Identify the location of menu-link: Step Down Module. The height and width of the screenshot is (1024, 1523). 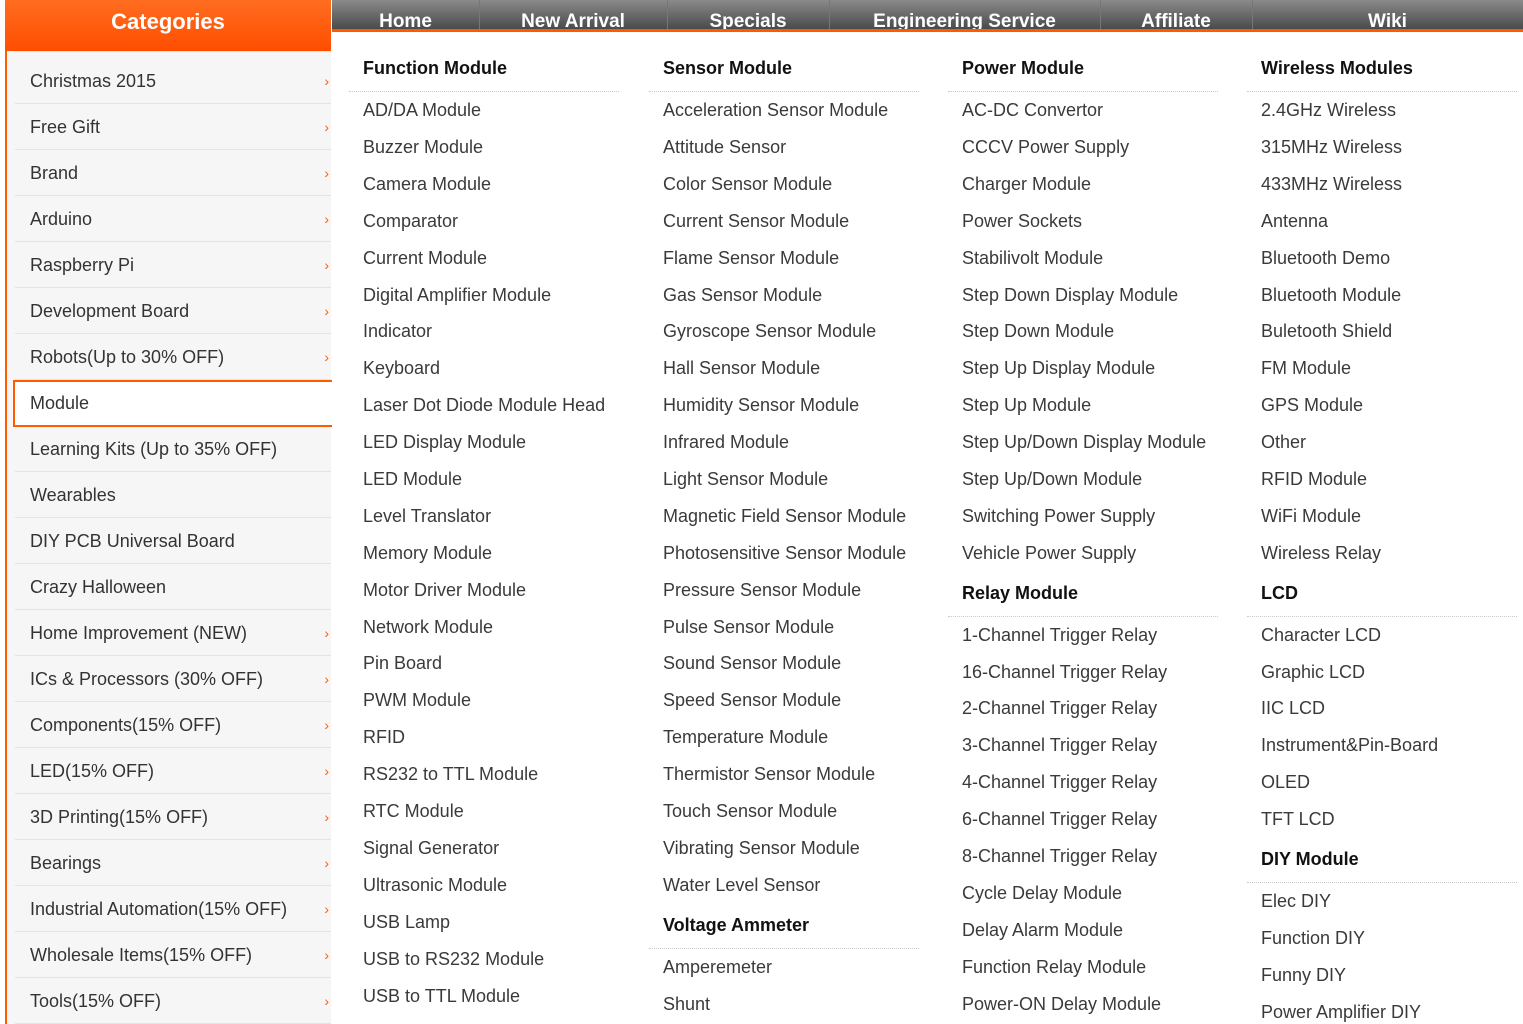
(1038, 331).